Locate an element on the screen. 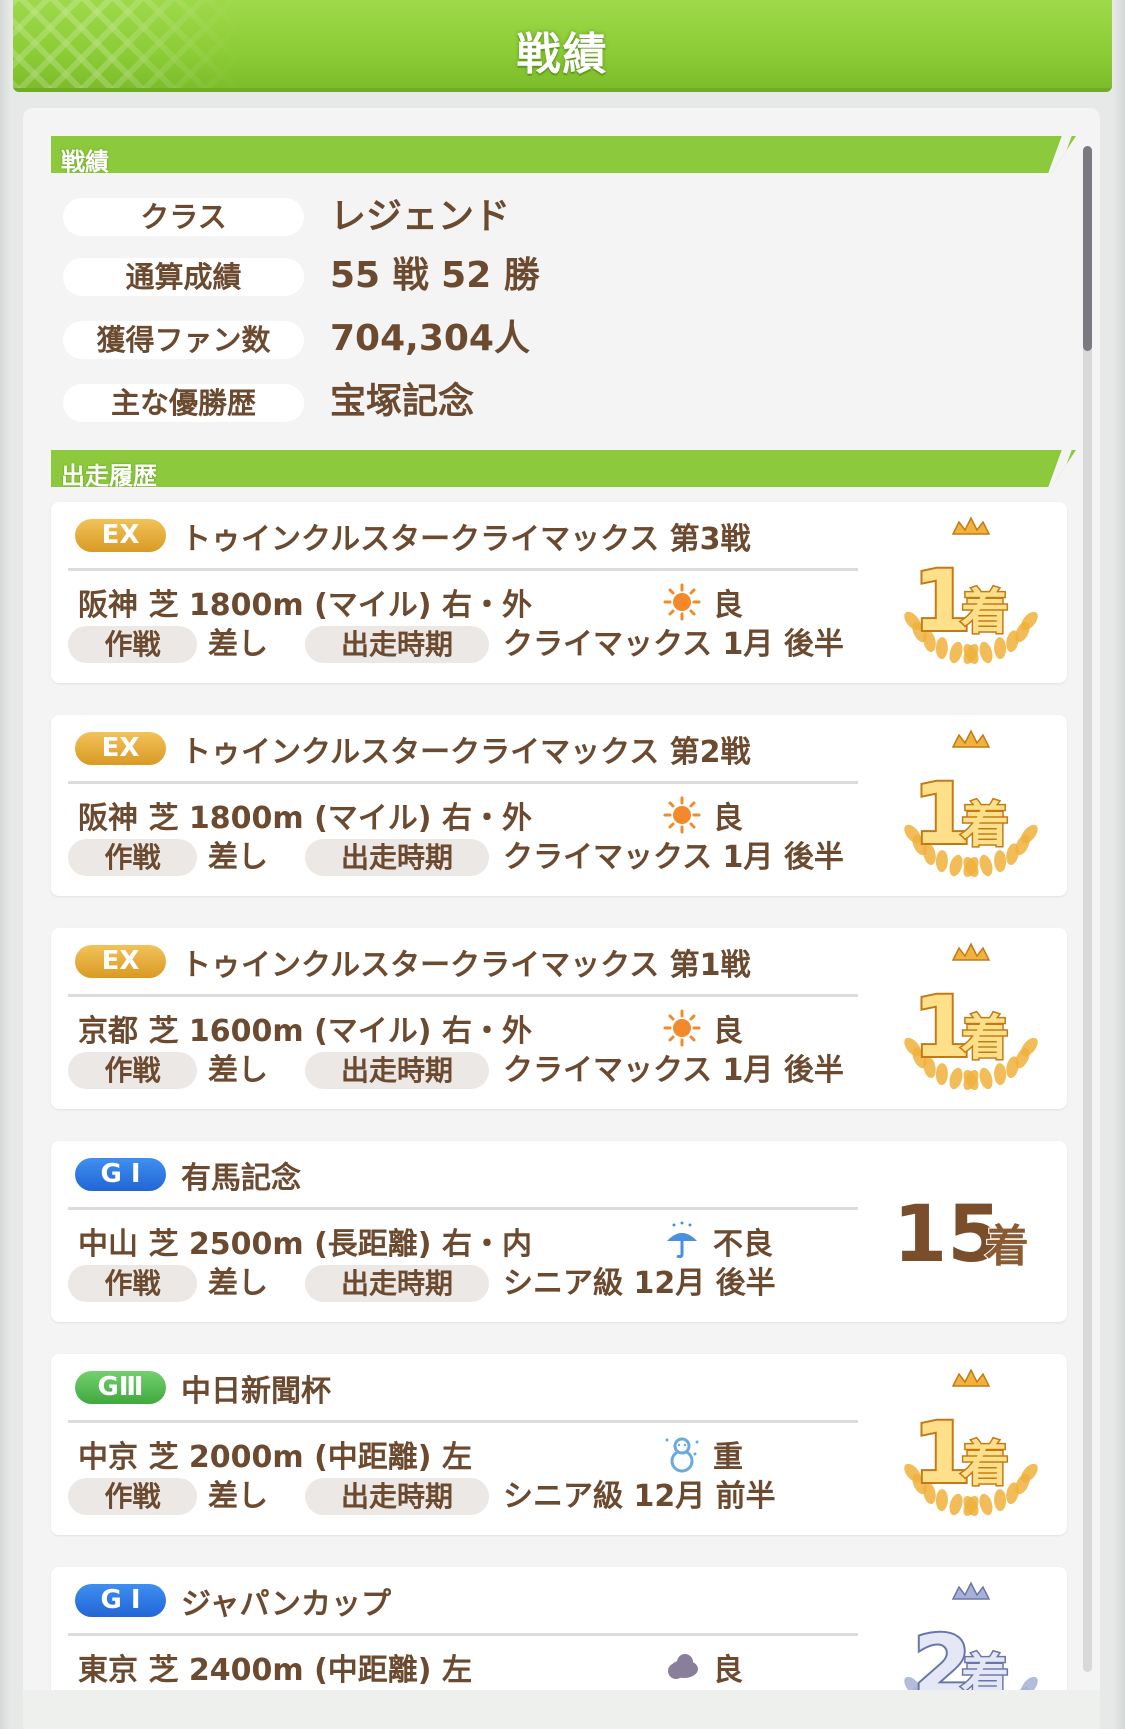 This screenshot has height=1729, width=1125. major-wins-value: 宝塚記念 is located at coordinates (402, 401).